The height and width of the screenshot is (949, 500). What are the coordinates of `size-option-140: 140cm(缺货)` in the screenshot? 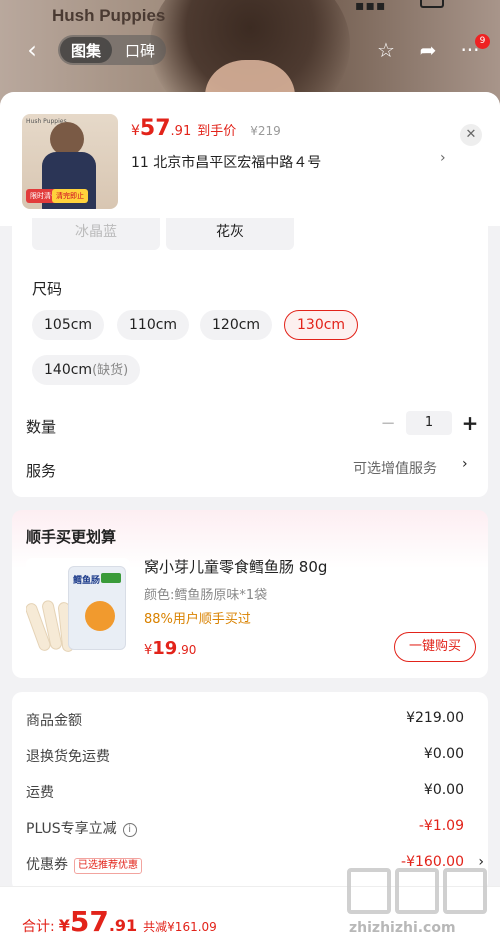 It's located at (86, 370).